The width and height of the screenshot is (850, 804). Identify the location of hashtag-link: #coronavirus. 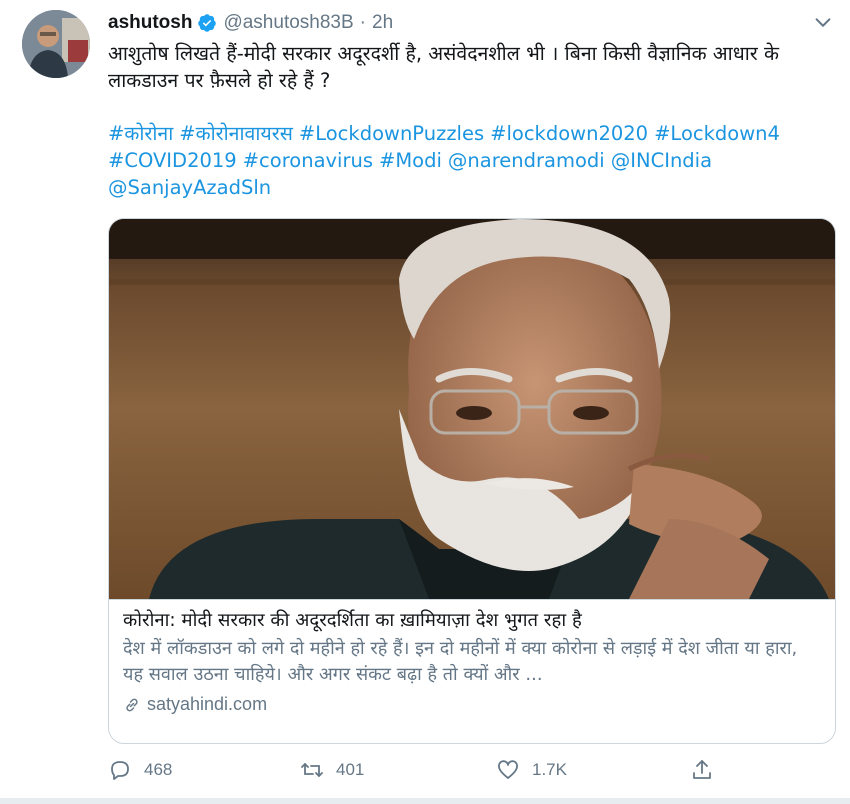
(308, 160).